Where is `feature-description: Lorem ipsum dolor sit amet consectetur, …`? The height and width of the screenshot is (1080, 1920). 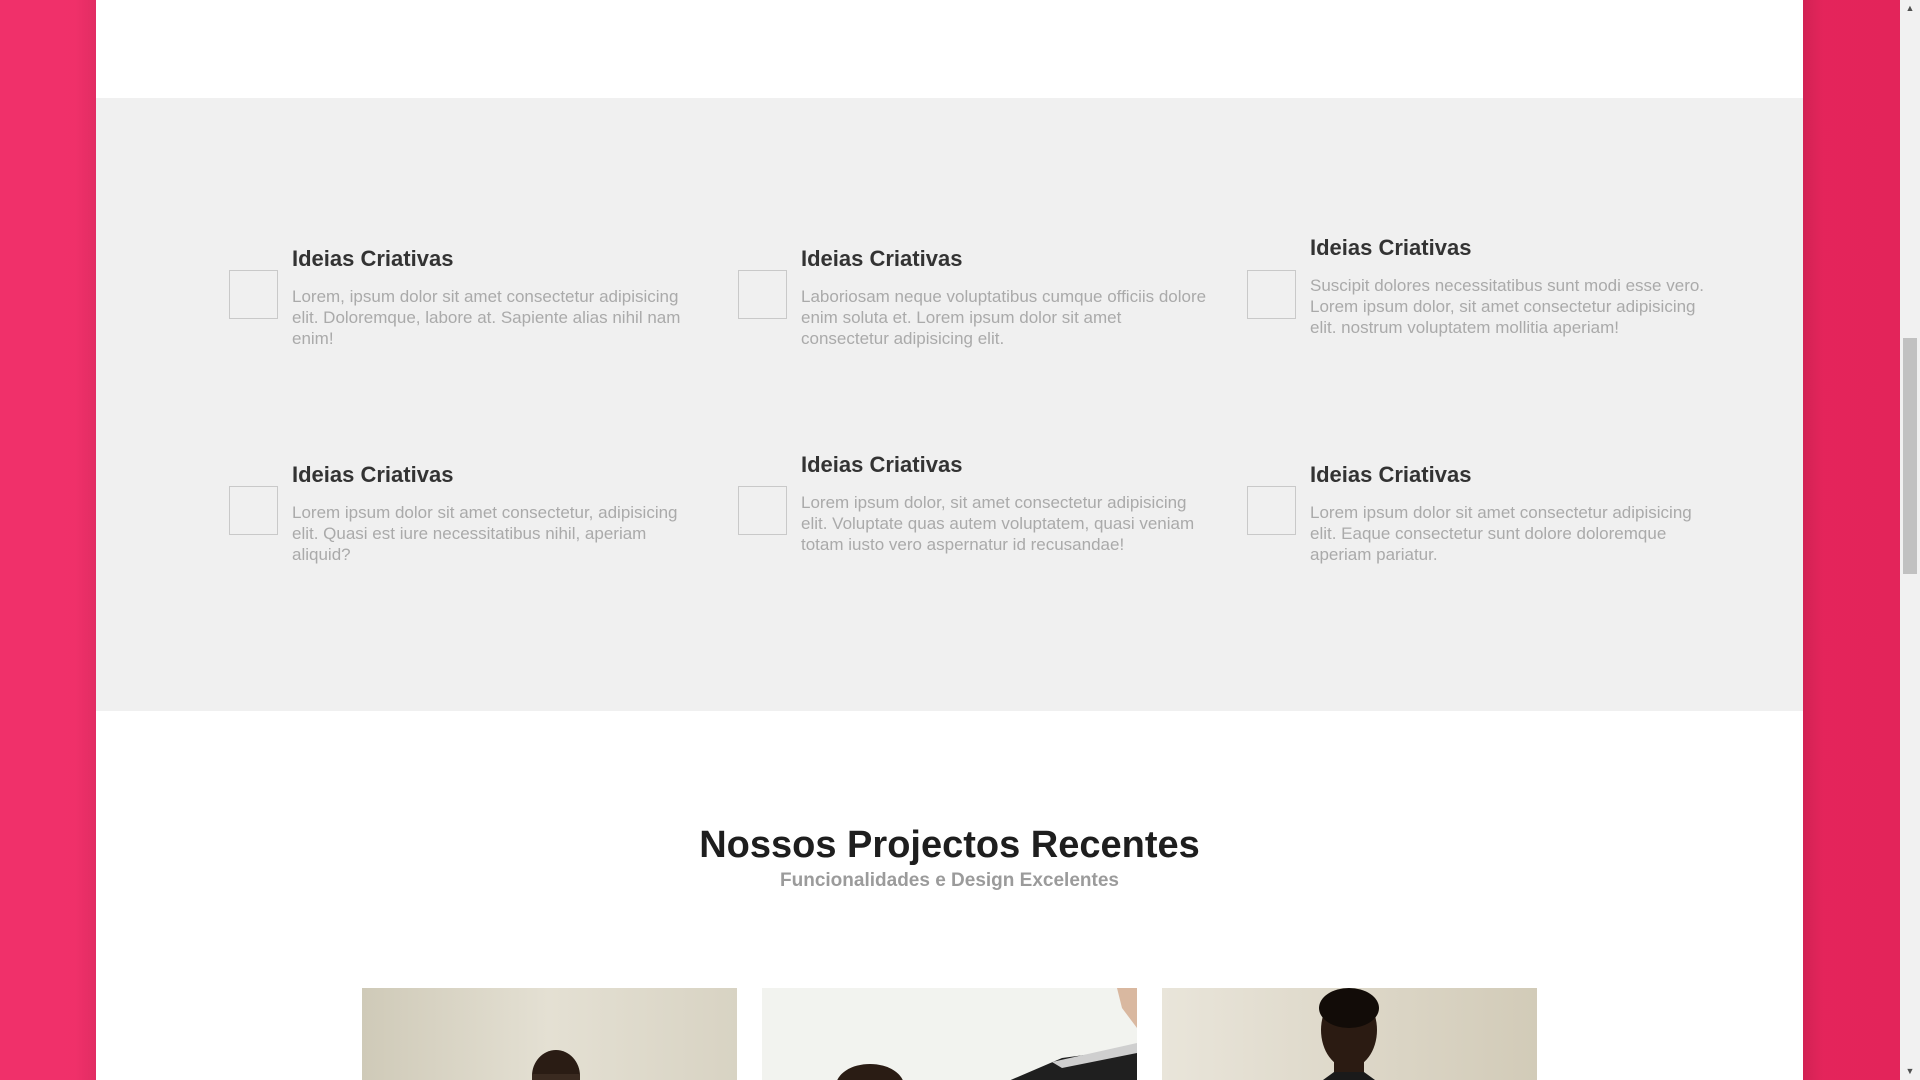
feature-description: Lorem ipsum dolor sit amet consectetur, … is located at coordinates (485, 533).